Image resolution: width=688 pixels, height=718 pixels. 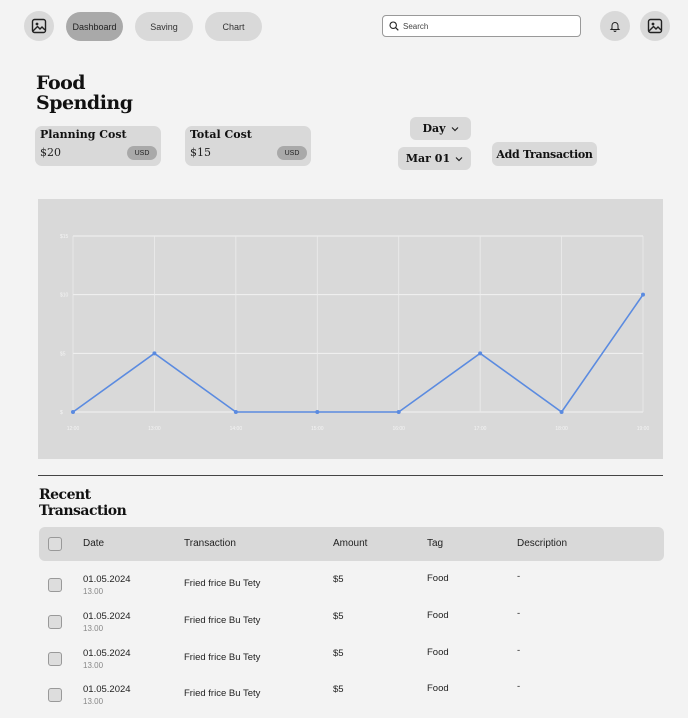 What do you see at coordinates (50, 152) in the screenshot?
I see `planning-cost-value: $20` at bounding box center [50, 152].